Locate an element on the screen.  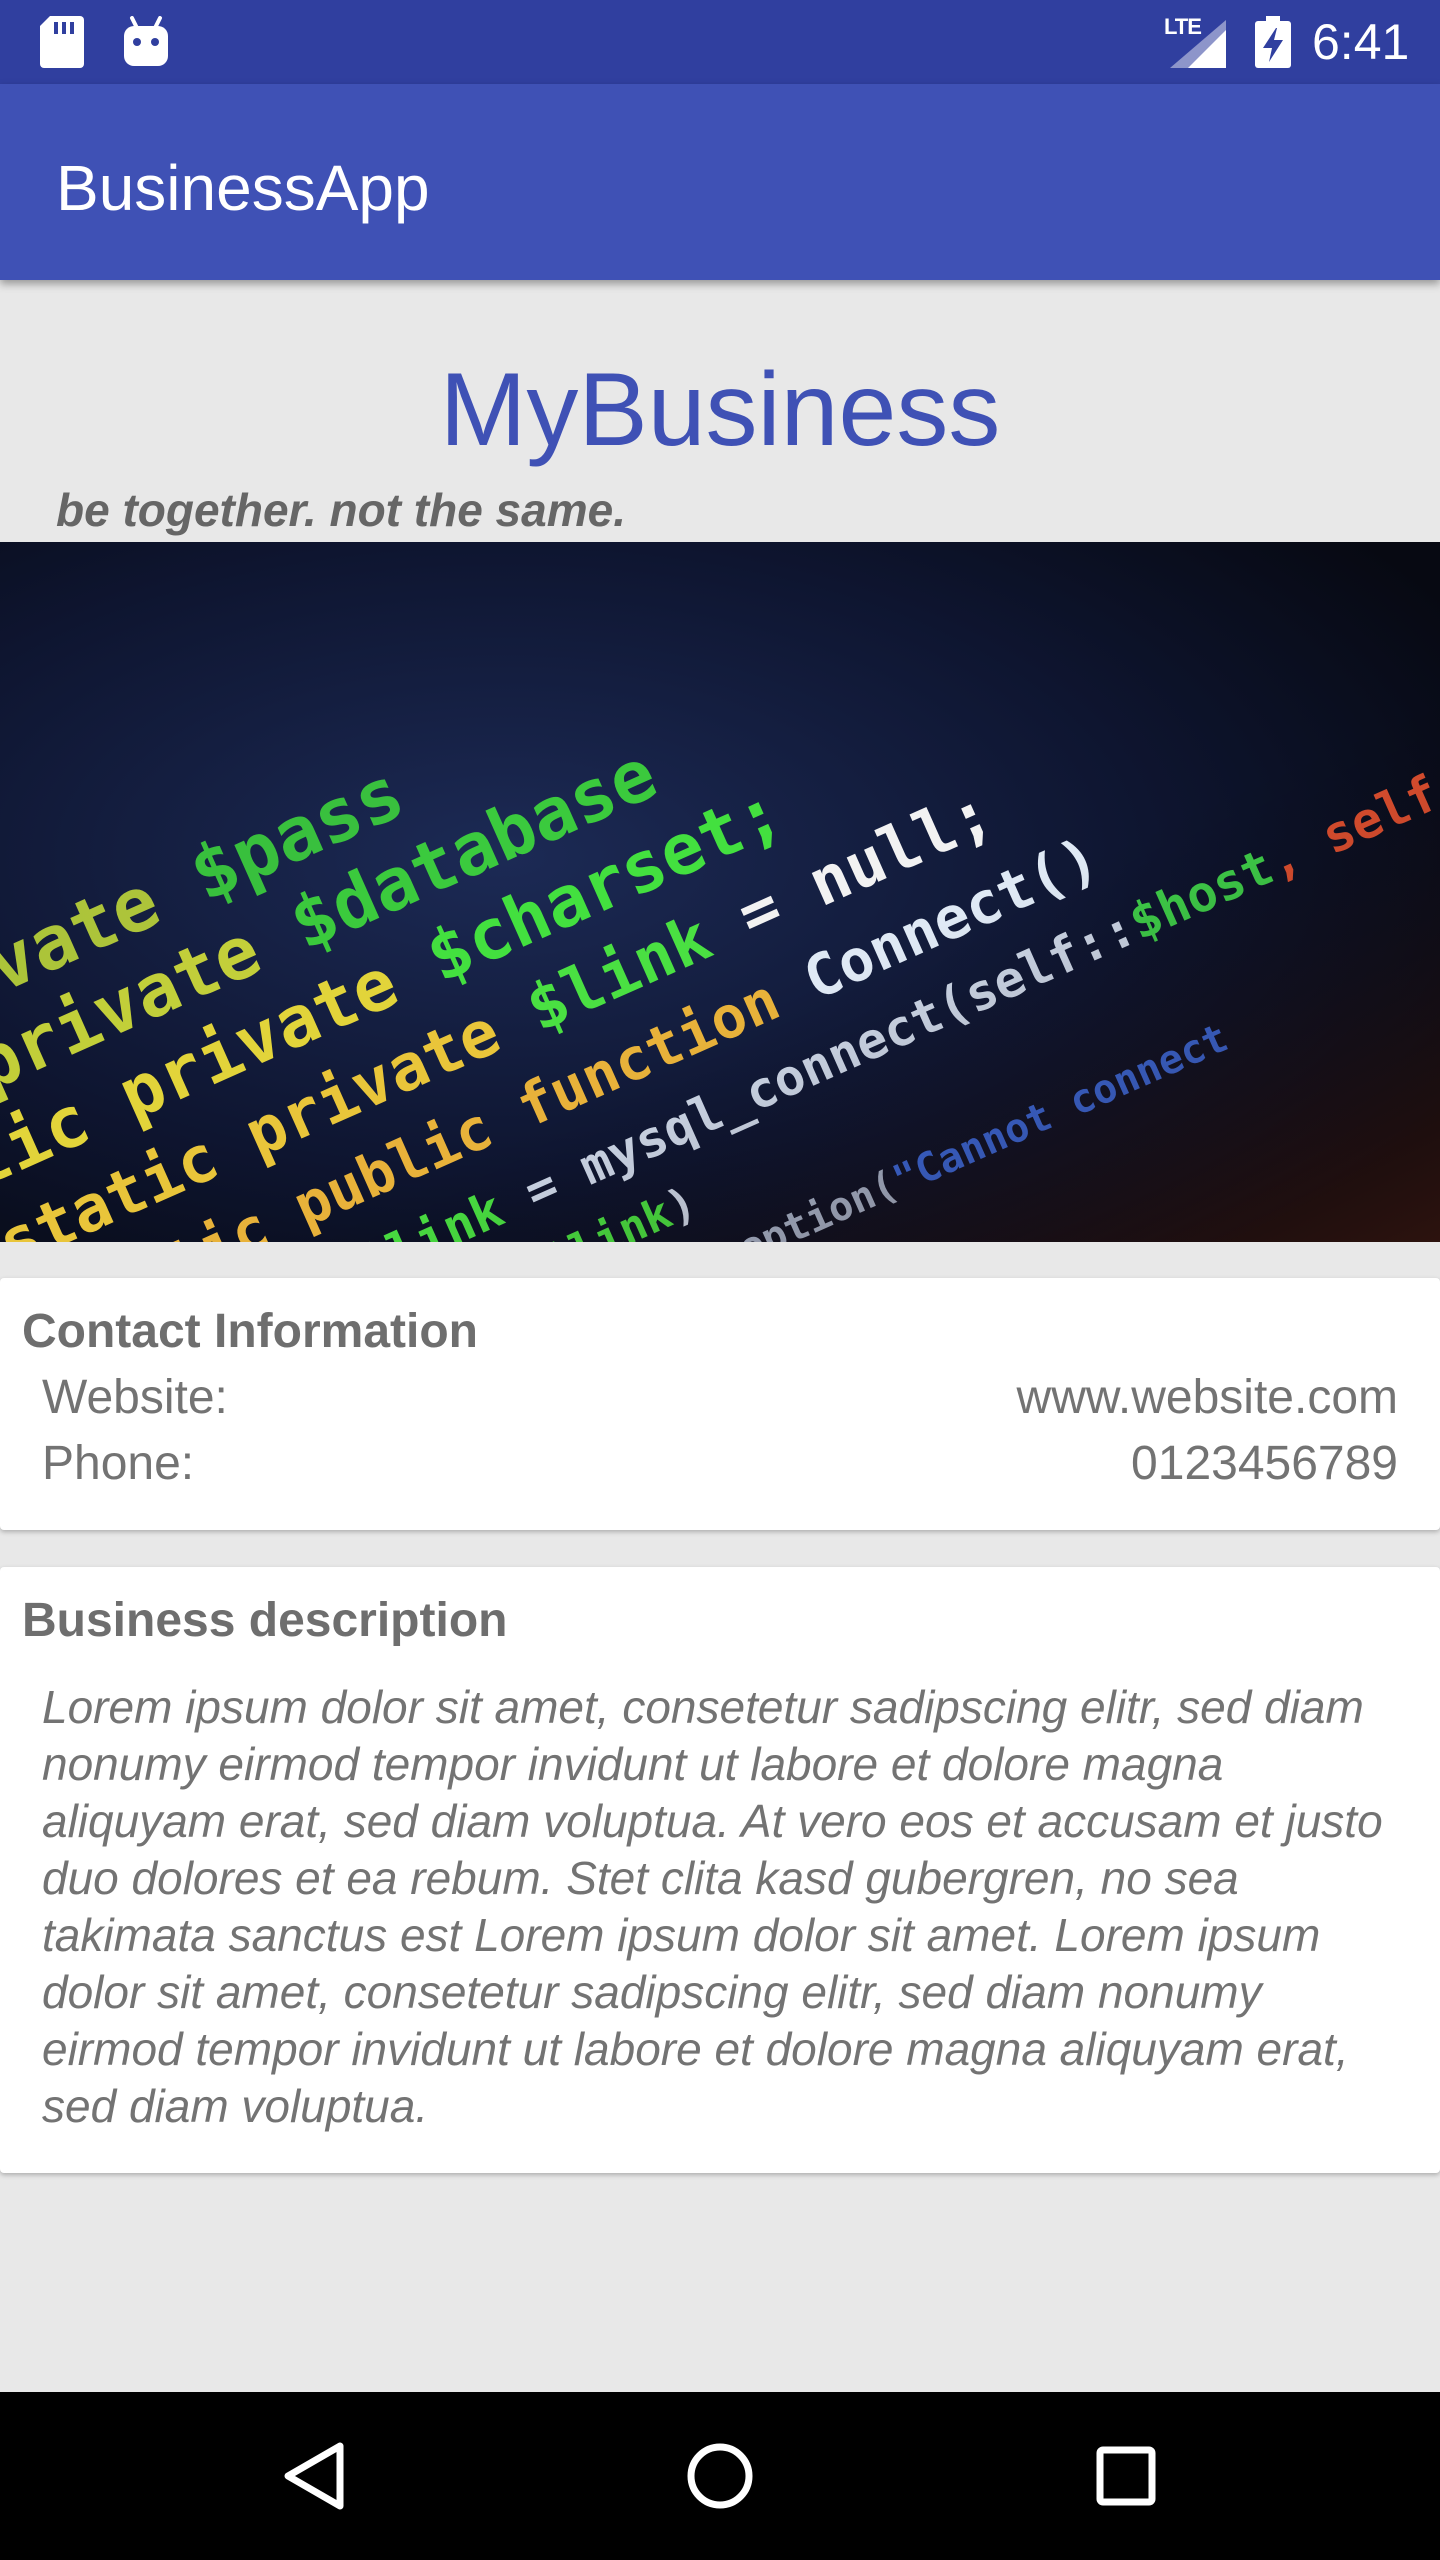
clock: 6:41 is located at coordinates (1361, 42).